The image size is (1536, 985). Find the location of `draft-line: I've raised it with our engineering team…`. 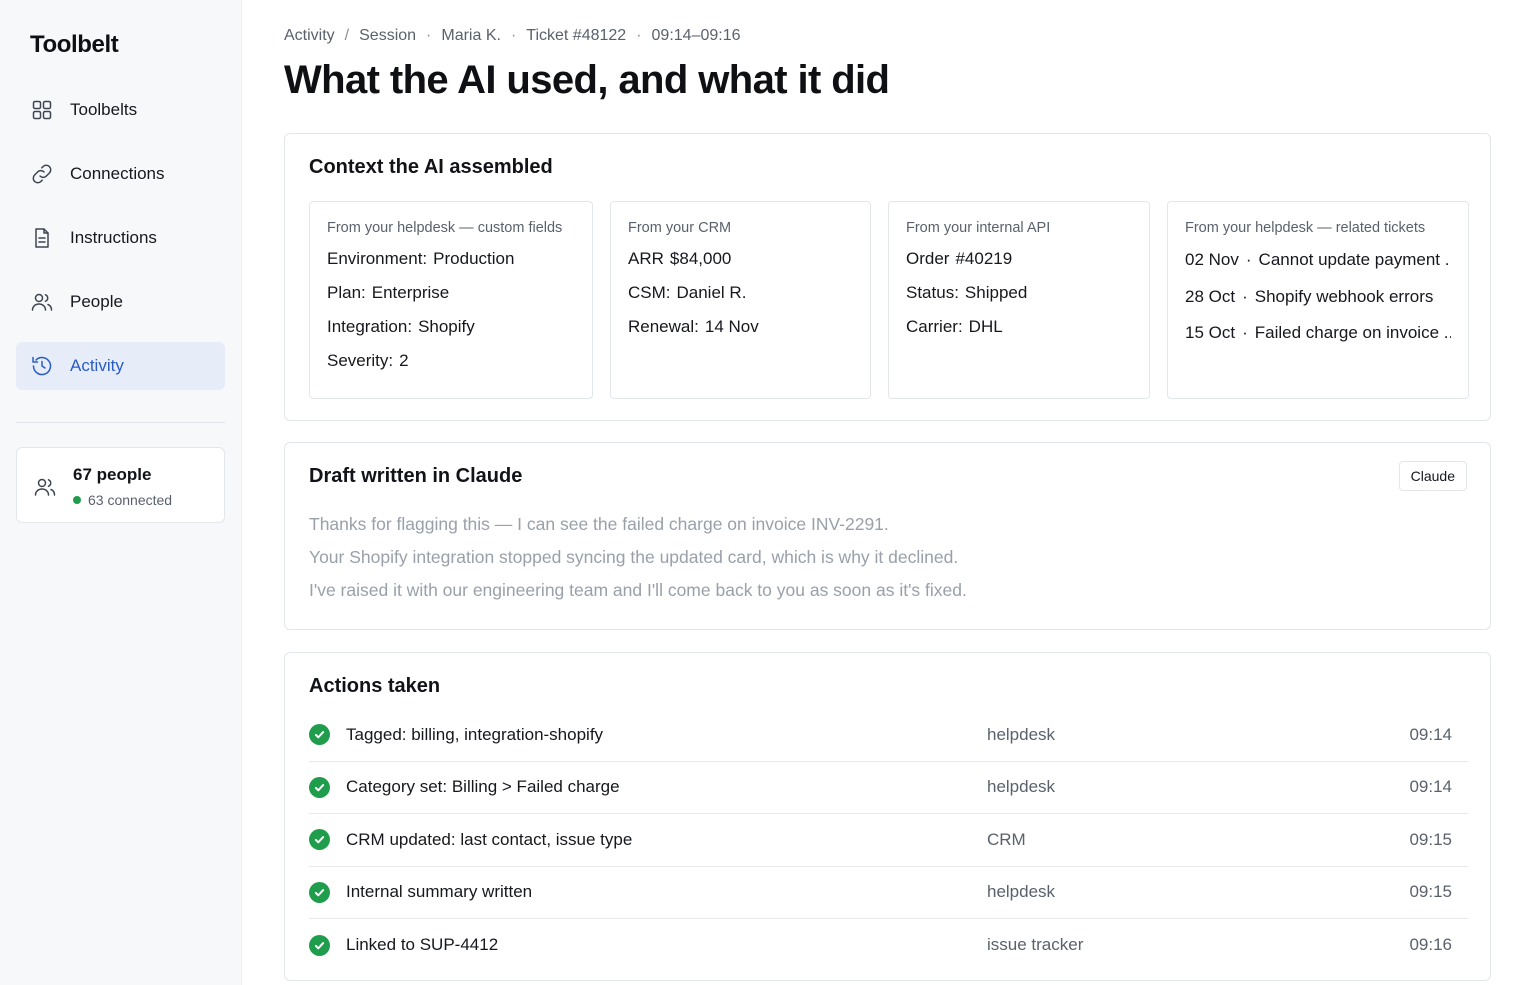

draft-line: I've raised it with our engineering team… is located at coordinates (638, 590).